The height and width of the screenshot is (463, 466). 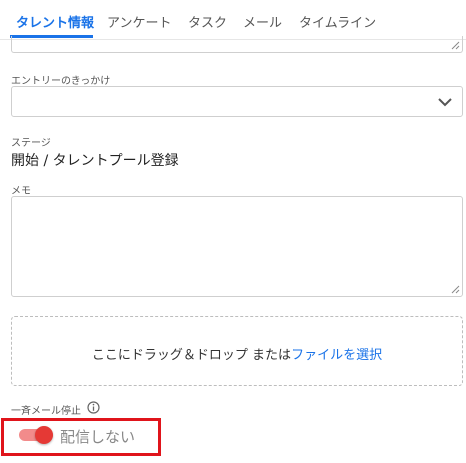 I want to click on stage-value: 開始 / タレントプール登録, so click(x=95, y=161).